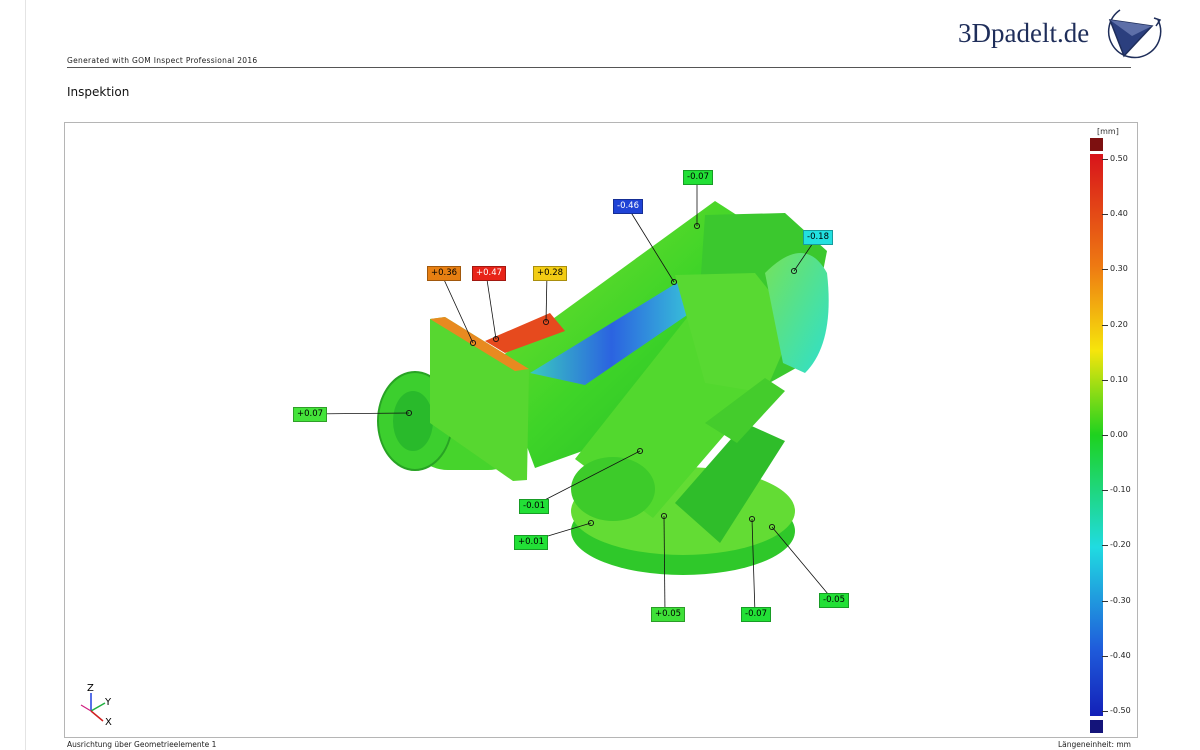 The image size is (1200, 750). I want to click on label-plus-0-28: +0.28, so click(550, 273).